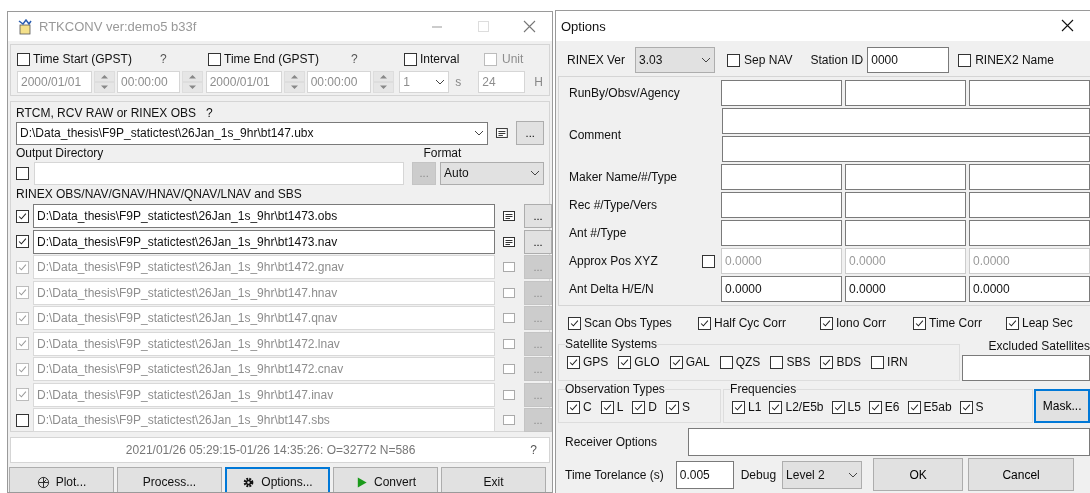 The image size is (1090, 493). What do you see at coordinates (889, 442) in the screenshot?
I see `receiver-options-field` at bounding box center [889, 442].